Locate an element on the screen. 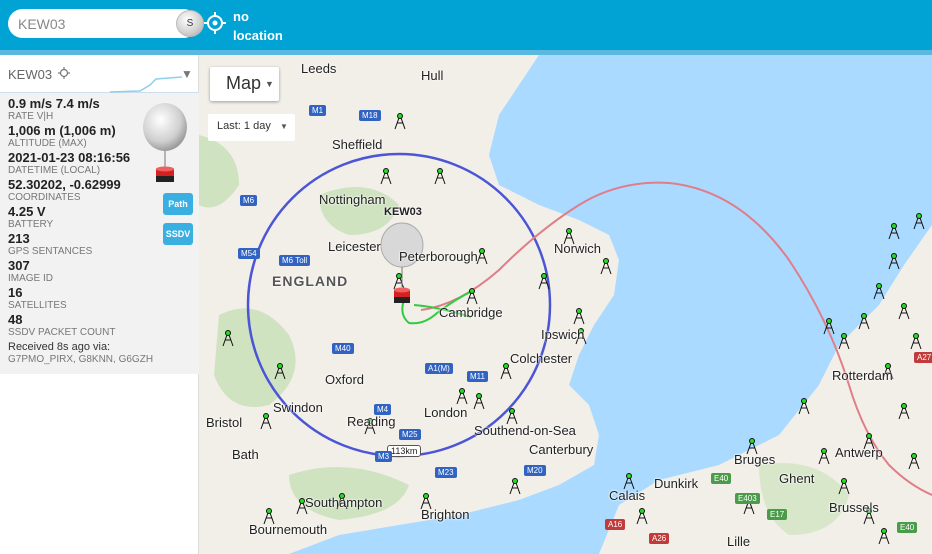 The image size is (932, 554). balloon-panel-title: KEW03 is located at coordinates (30, 74).